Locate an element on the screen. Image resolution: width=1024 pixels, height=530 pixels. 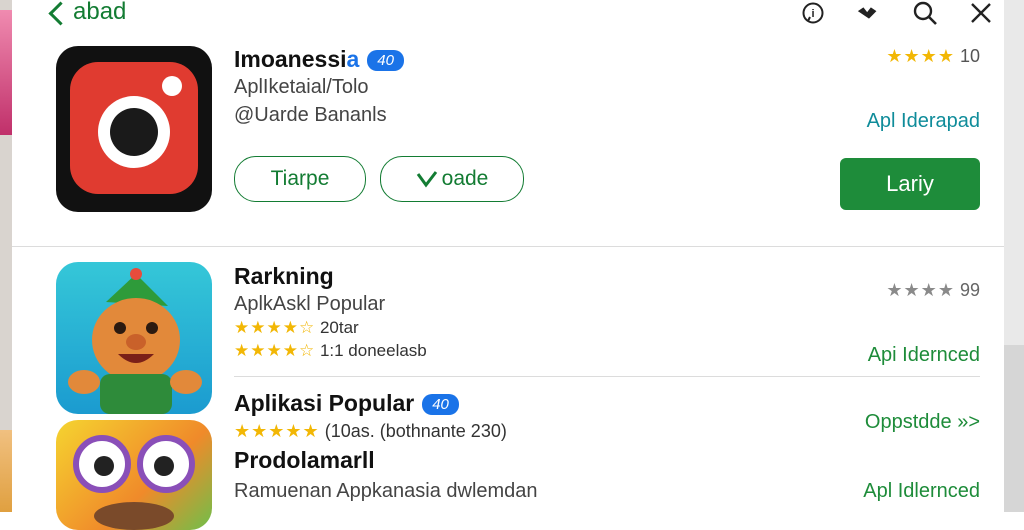
ranking-side-link: Api Idernced is located at coordinates (924, 355).